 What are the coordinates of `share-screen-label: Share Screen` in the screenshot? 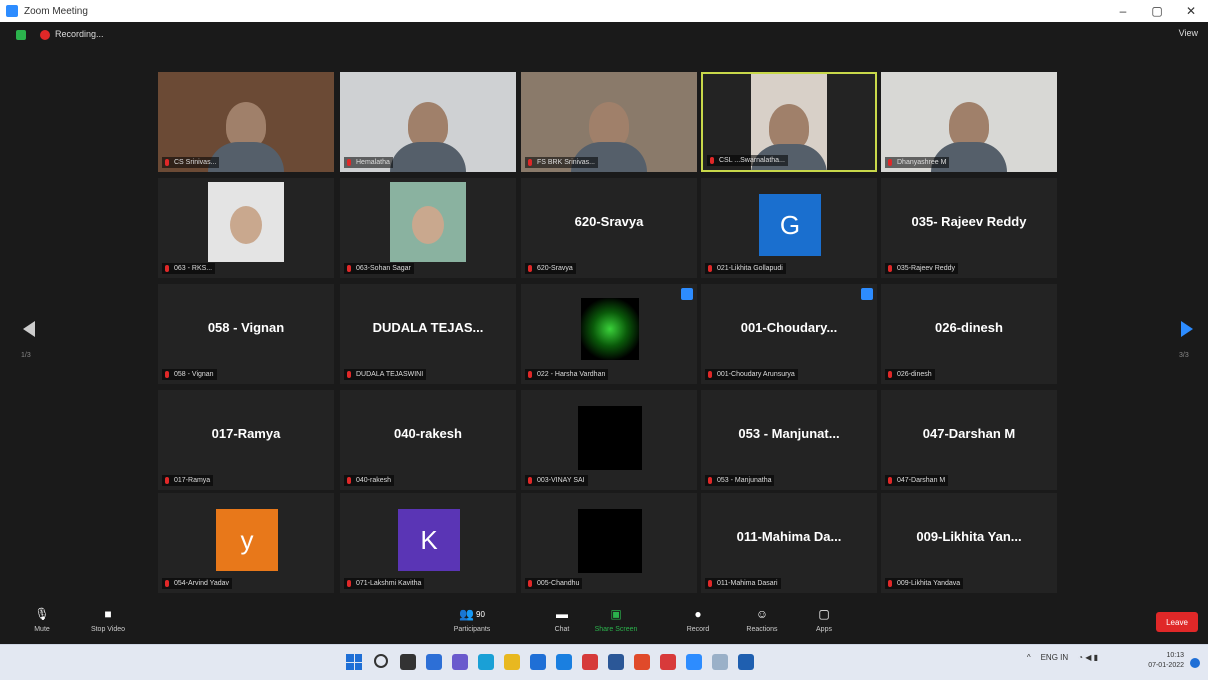 It's located at (616, 629).